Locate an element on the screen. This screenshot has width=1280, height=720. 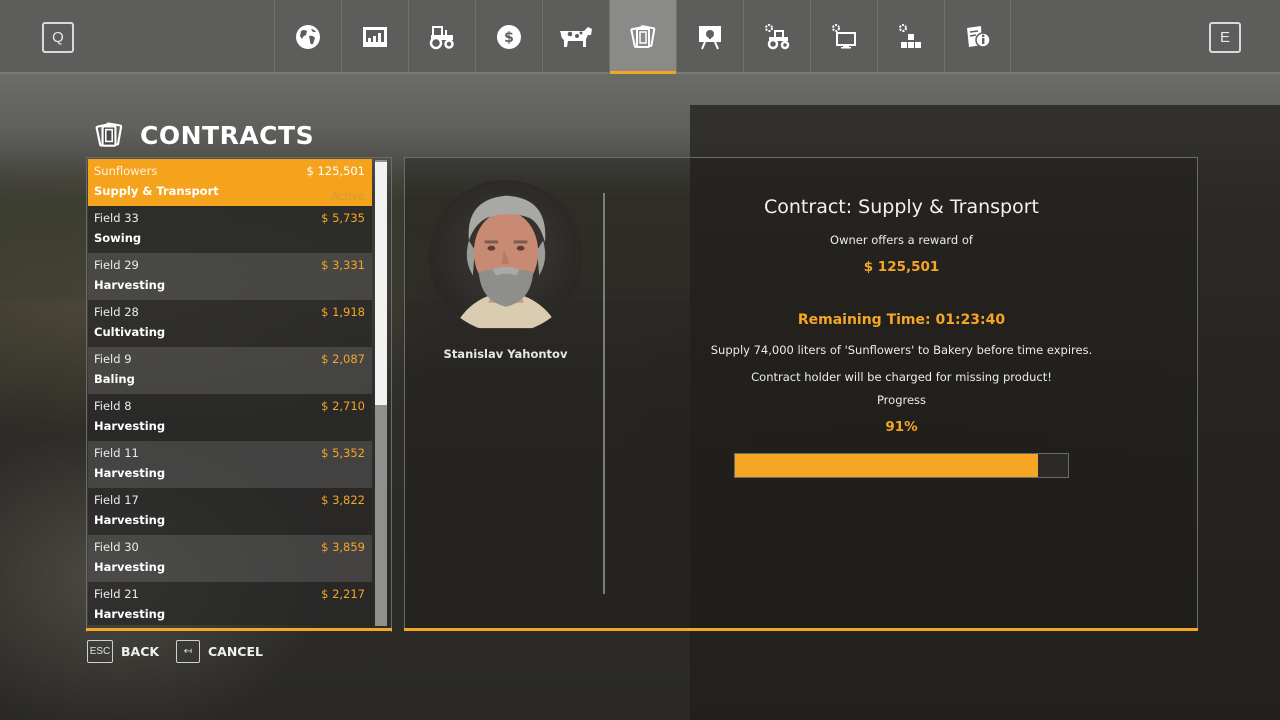
contract-row: Field 30 Harvesting $ 3,859 is located at coordinates (230, 558).